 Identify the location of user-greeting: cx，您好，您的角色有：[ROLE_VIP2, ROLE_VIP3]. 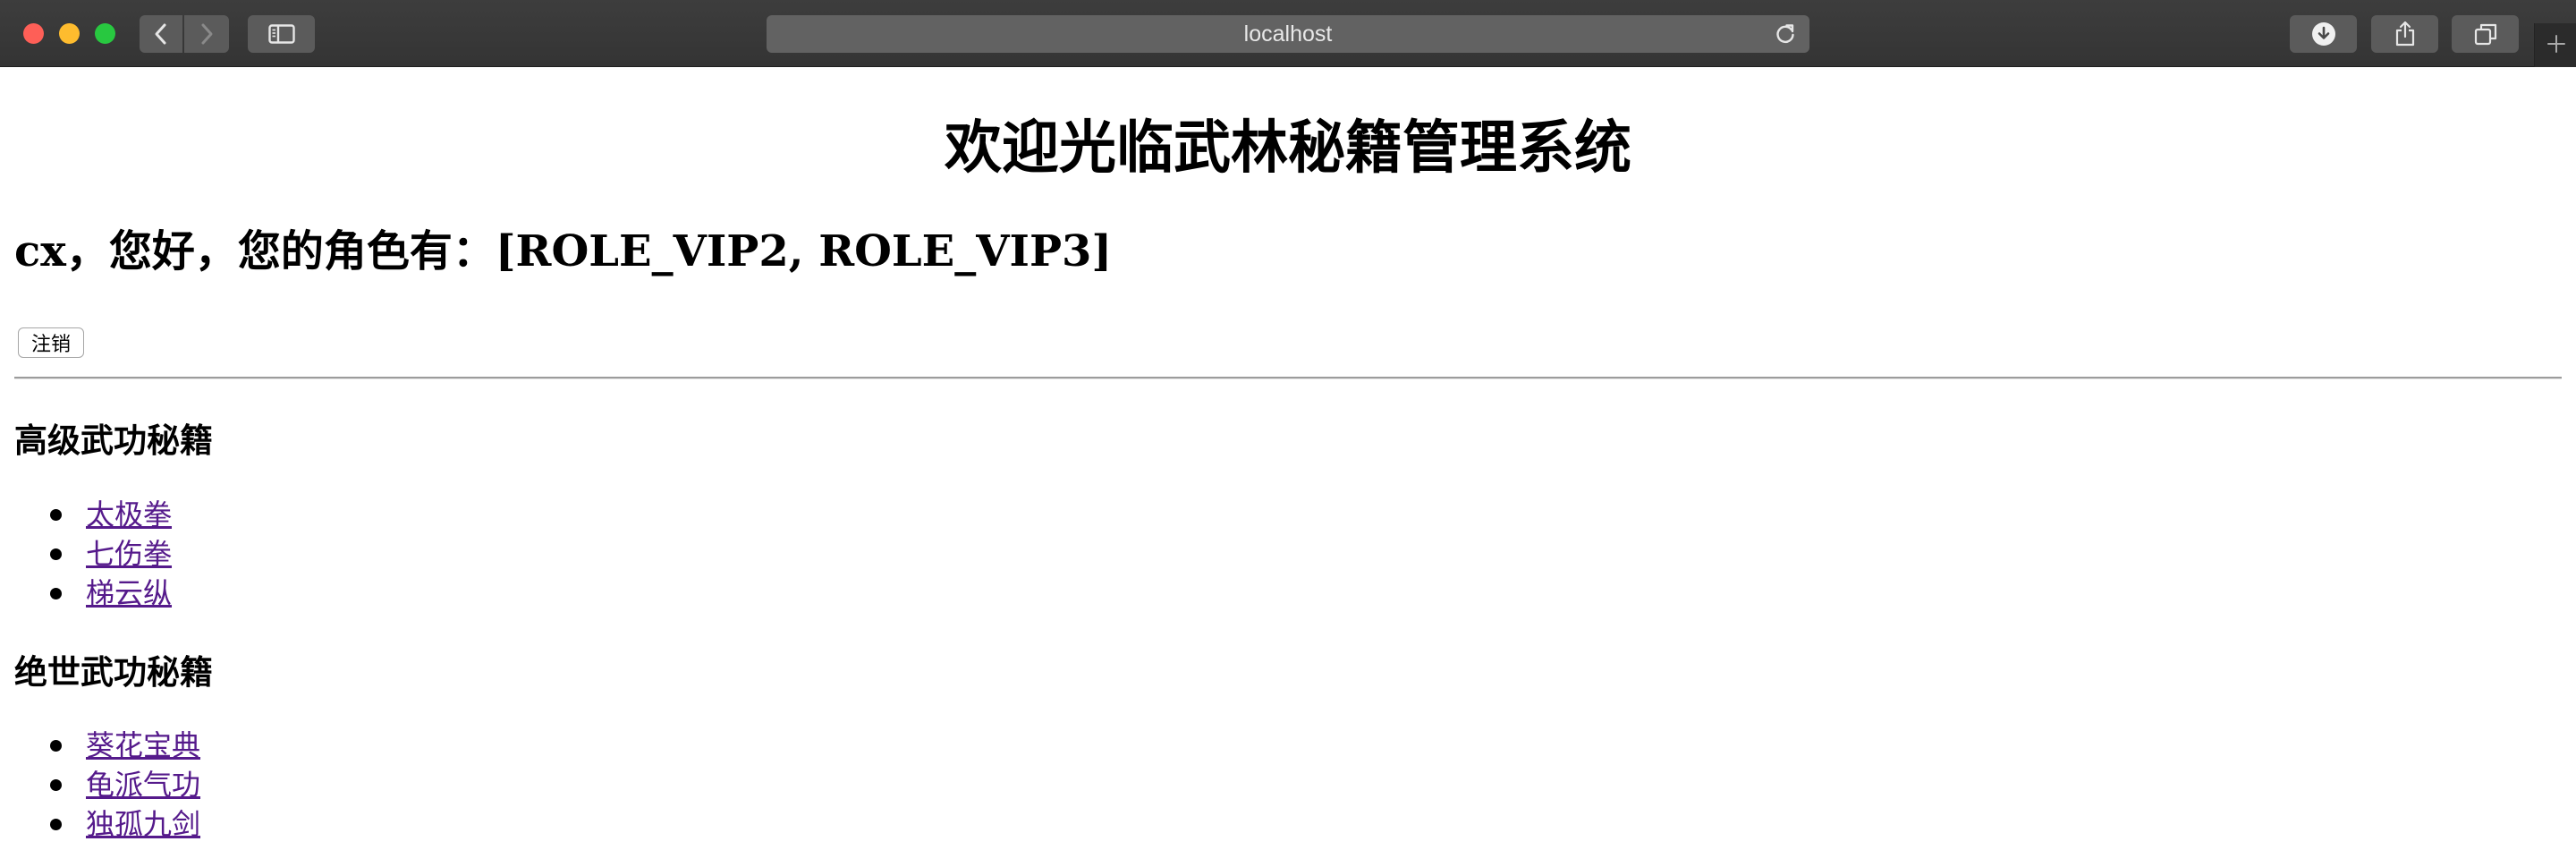
(563, 251).